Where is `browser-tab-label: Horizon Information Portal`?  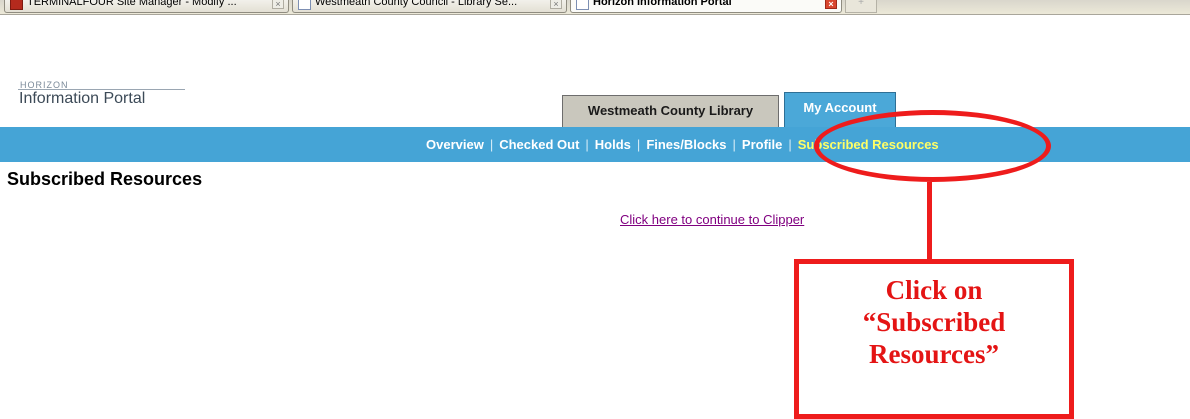
browser-tab-label: Horizon Information Portal is located at coordinates (662, 4).